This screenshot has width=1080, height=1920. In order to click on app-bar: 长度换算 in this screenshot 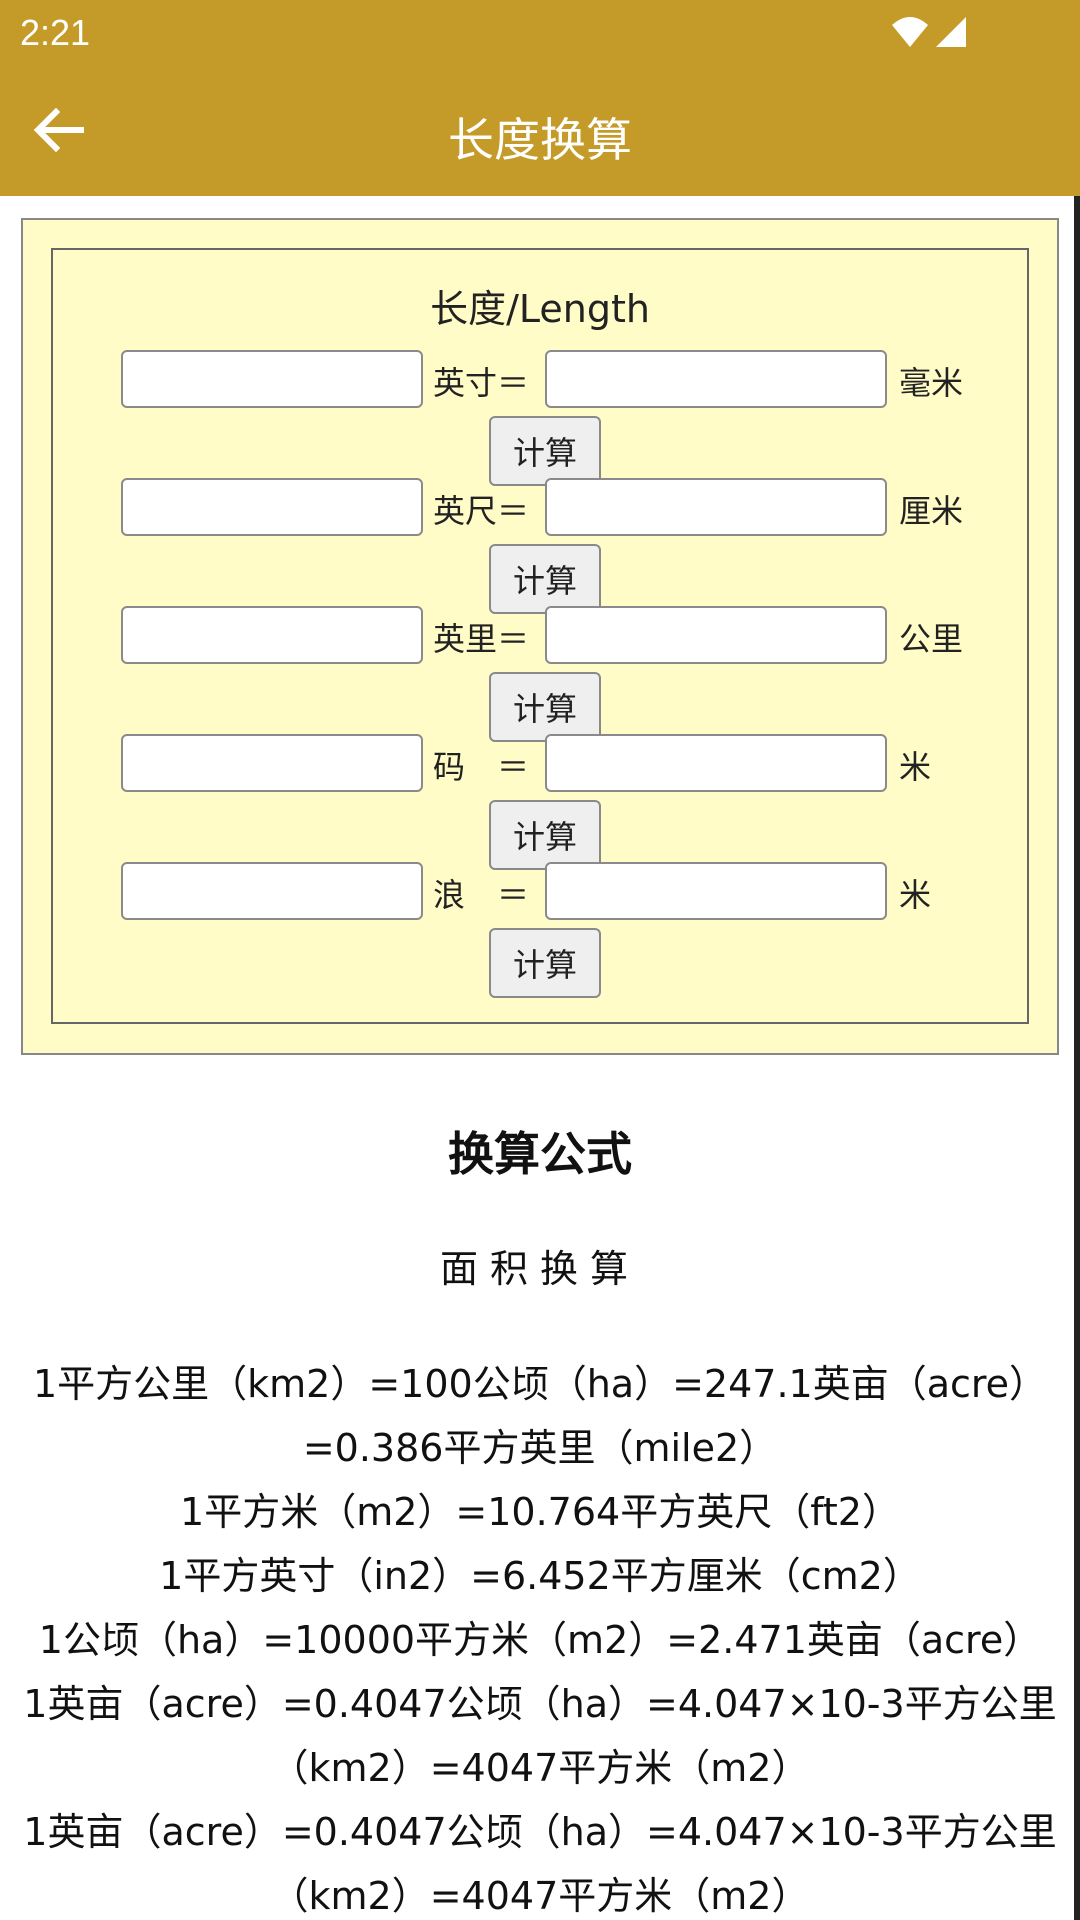, I will do `click(540, 130)`.